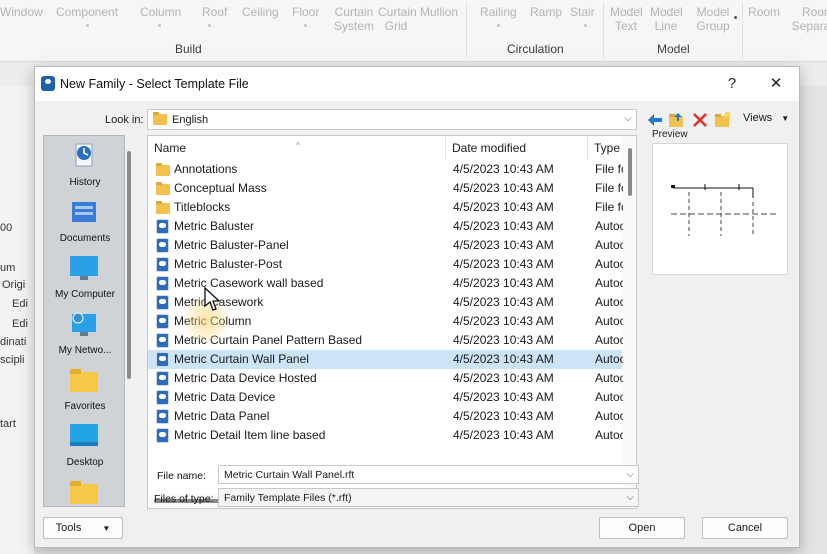 This screenshot has height=554, width=827. What do you see at coordinates (700, 120) in the screenshot?
I see `delete-icon` at bounding box center [700, 120].